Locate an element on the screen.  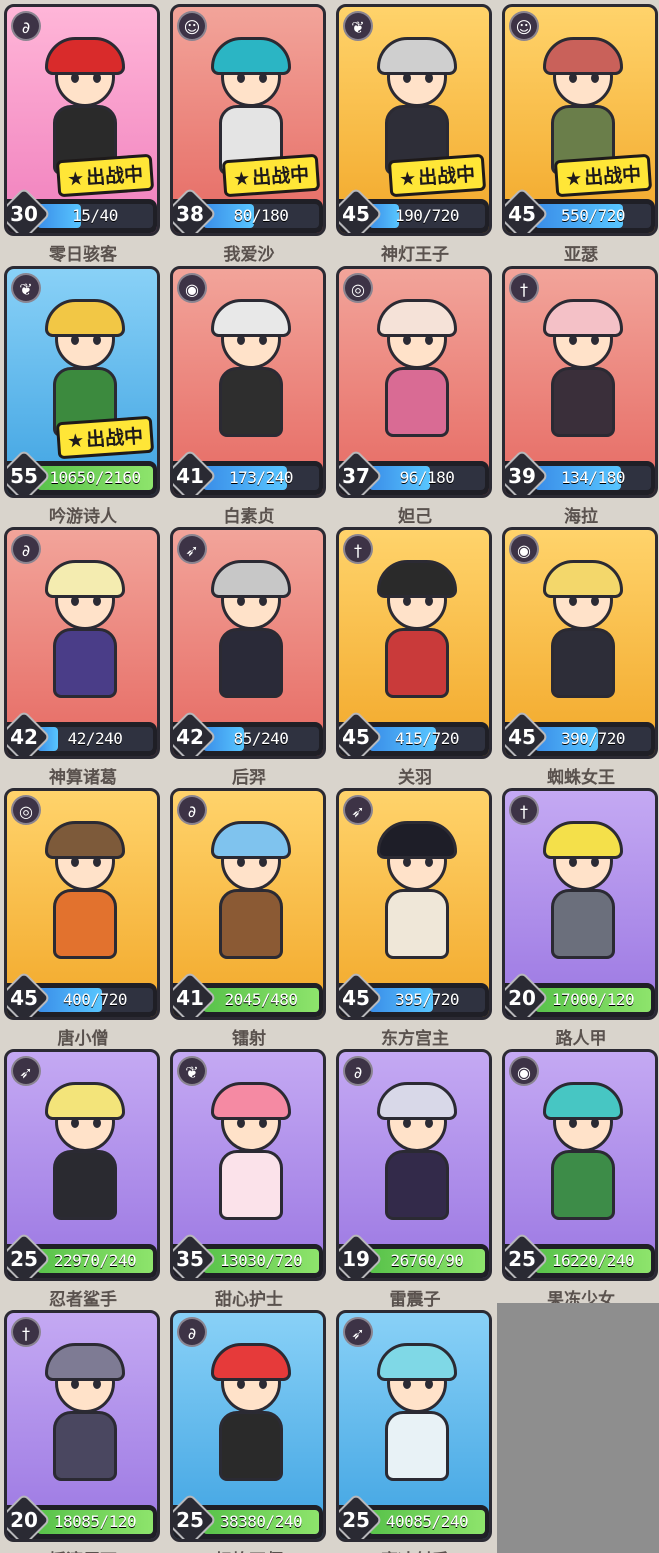
hero-card: ☺ ★出战中 550/720 45 亚瑟 is located at coordinates (580, 134).